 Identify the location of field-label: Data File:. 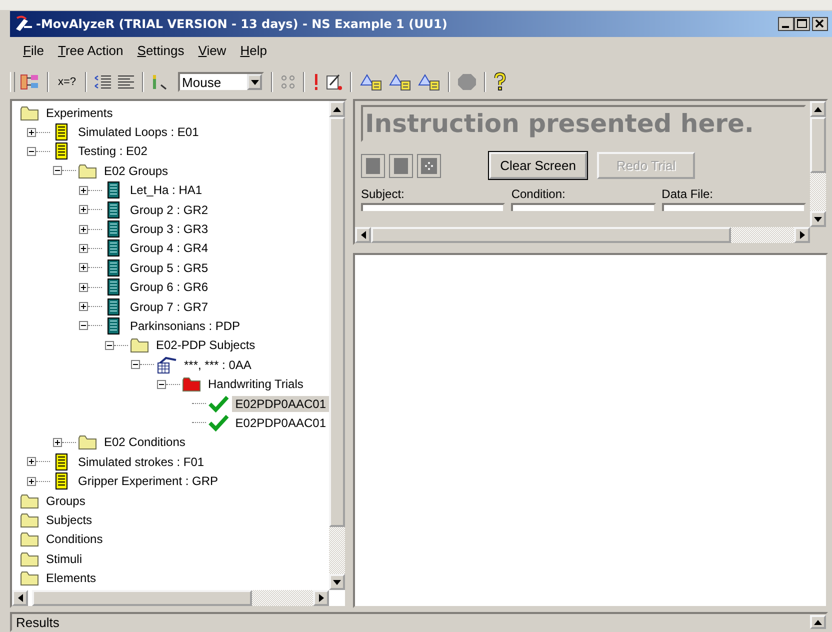
(688, 195).